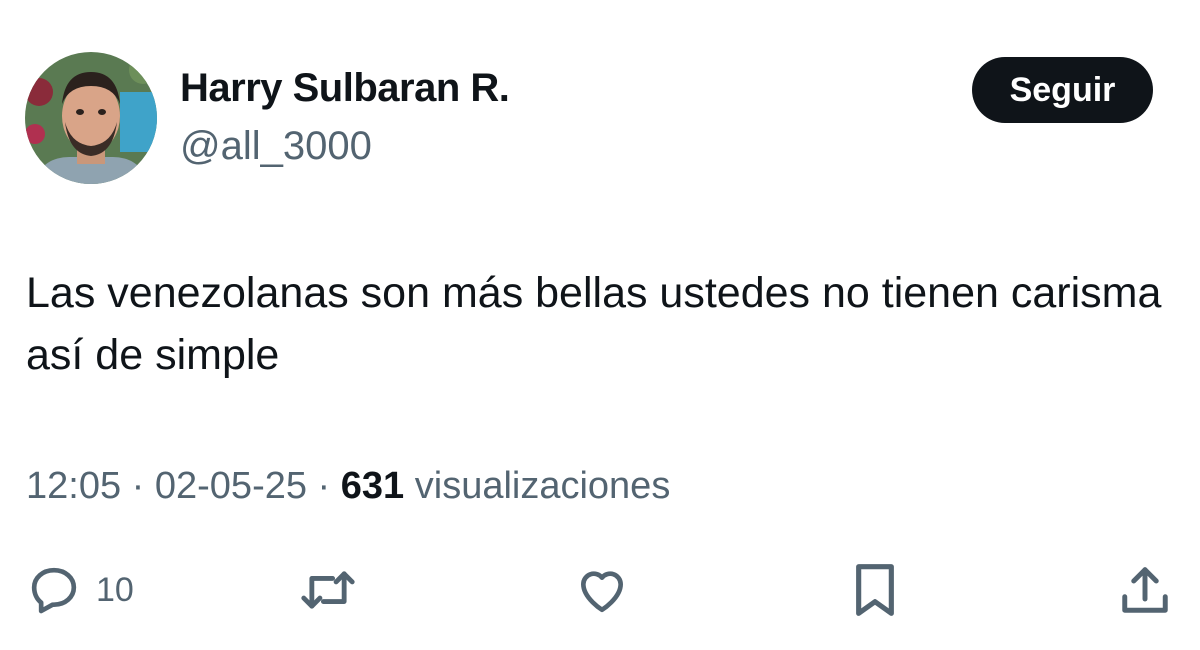 This screenshot has width=1200, height=650. I want to click on bookmark-icon, so click(875, 590).